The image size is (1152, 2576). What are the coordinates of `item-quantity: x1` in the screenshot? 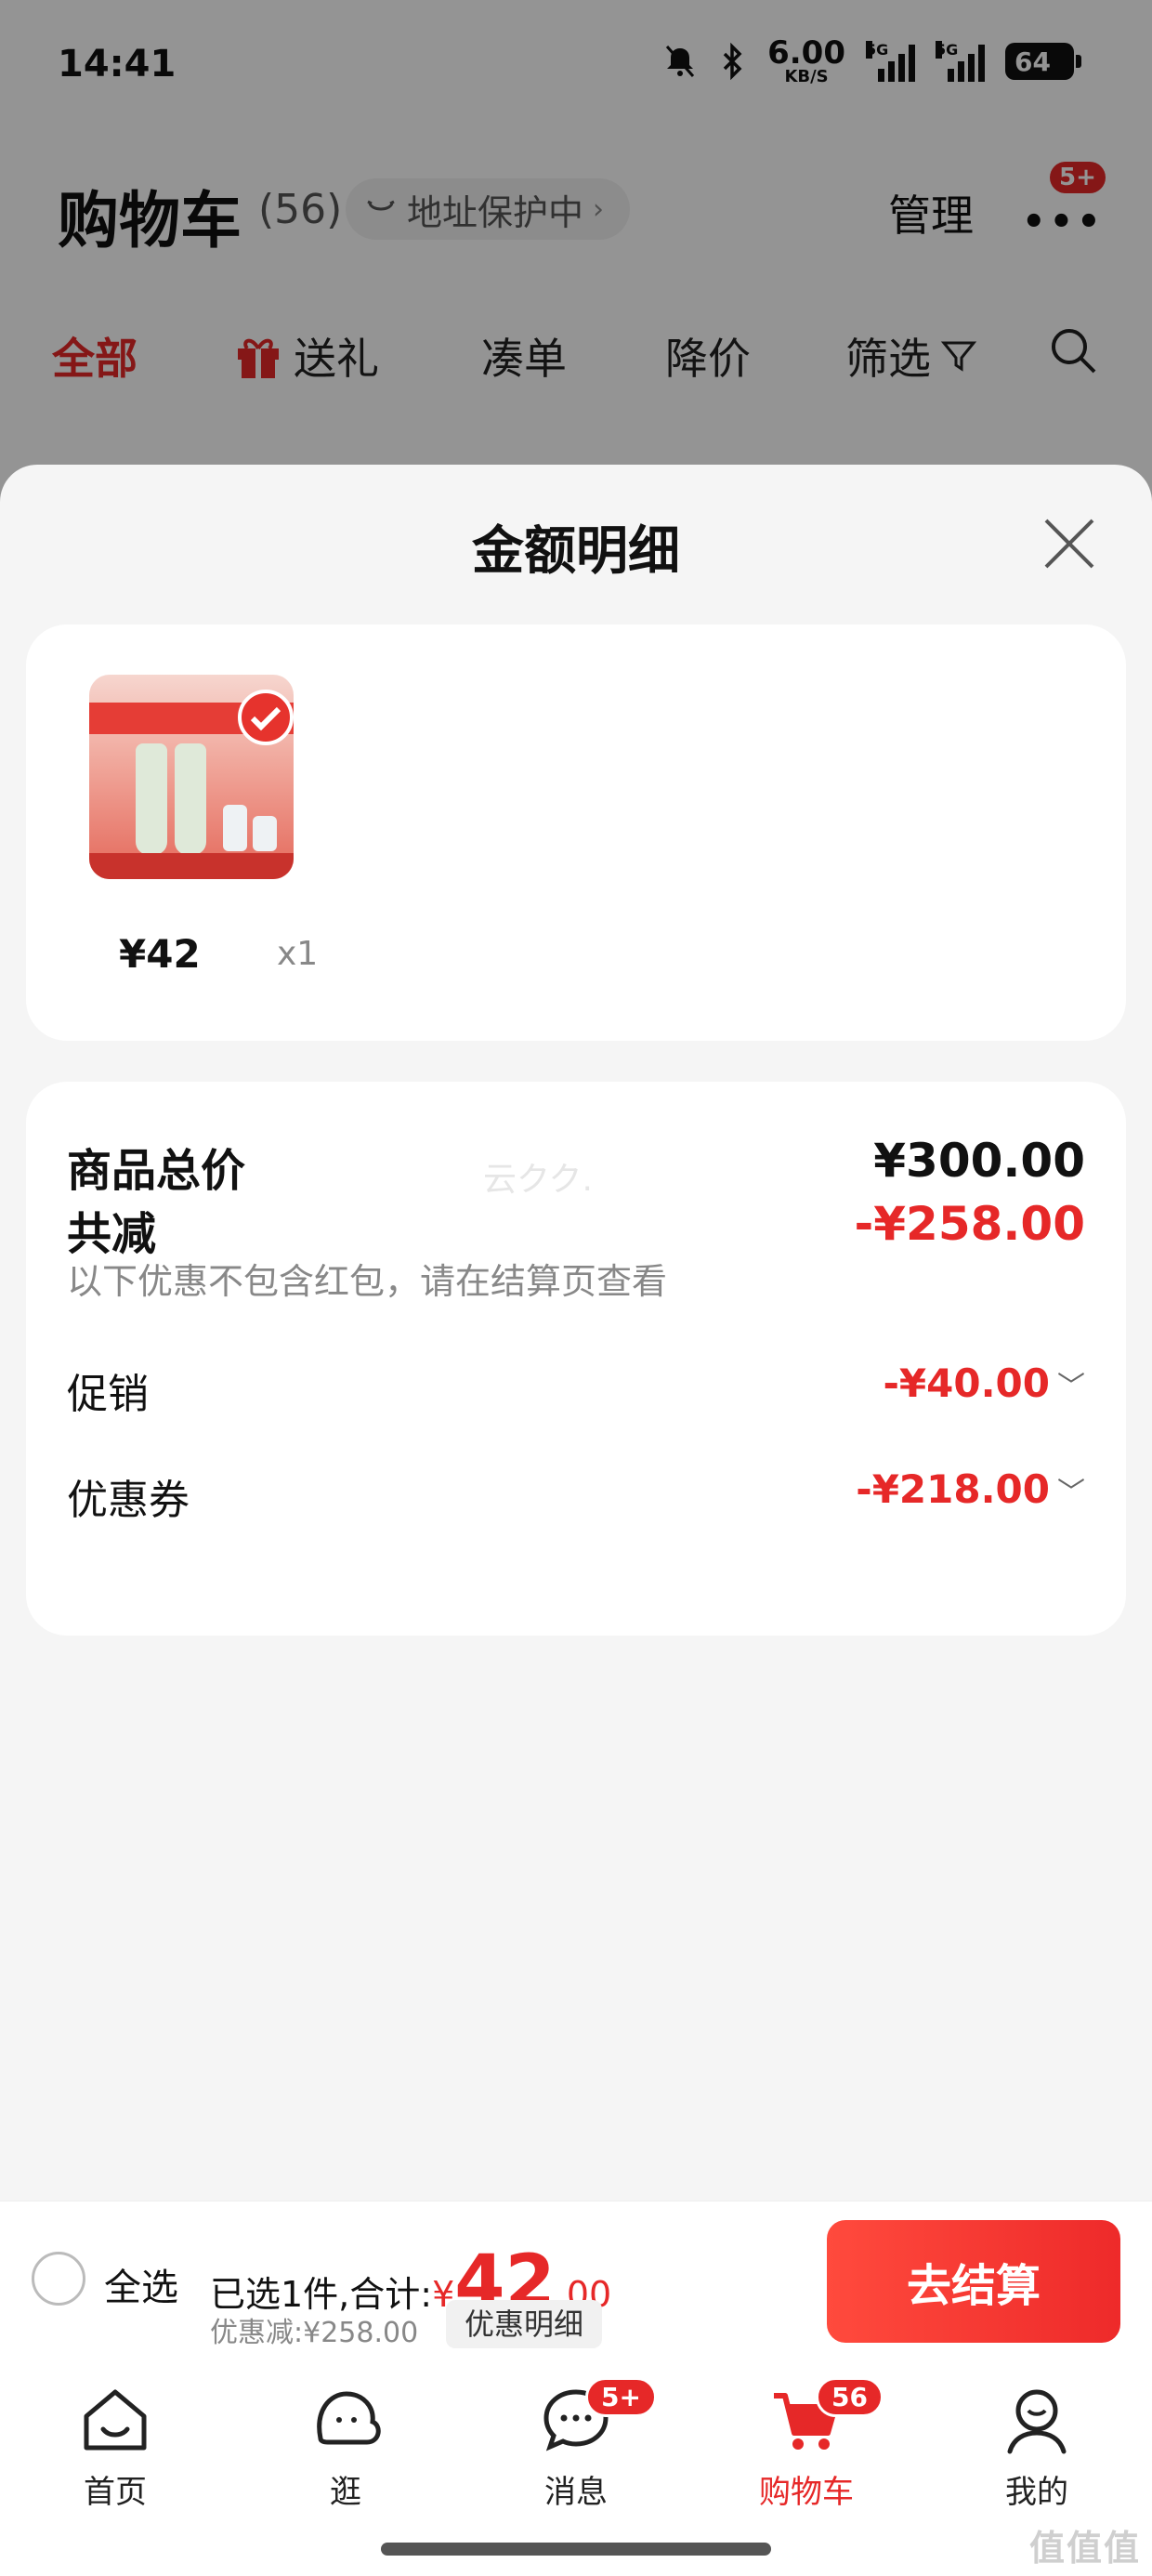 It's located at (298, 954).